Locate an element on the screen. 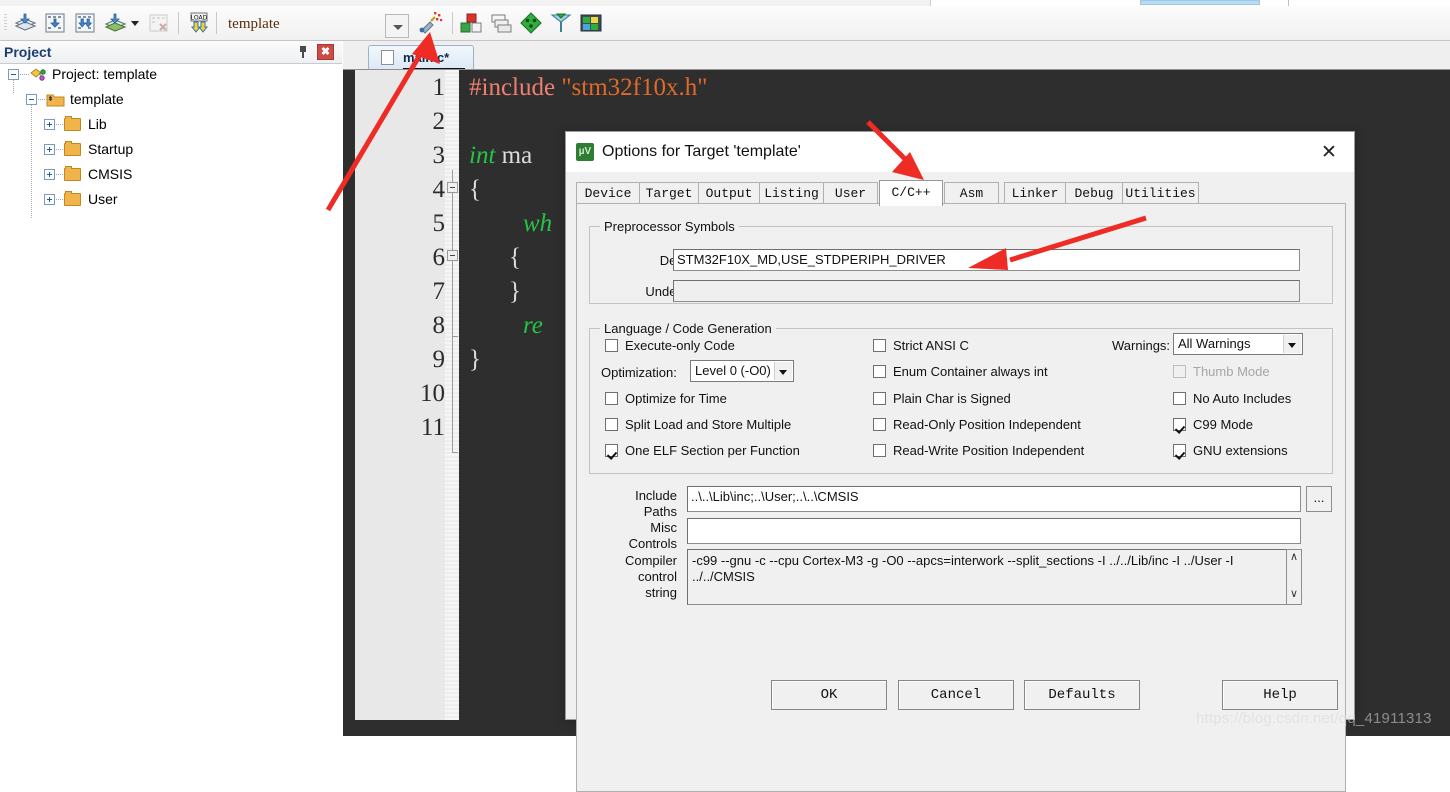 The height and width of the screenshot is (792, 1450). checkbox-split-load-and-store-multiple is located at coordinates (611, 424).